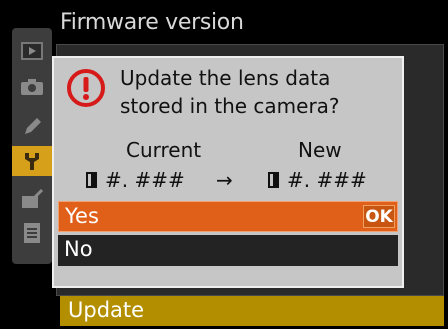 This screenshot has height=329, width=448. Describe the element at coordinates (32, 51) in the screenshot. I see `playback-icon` at that location.